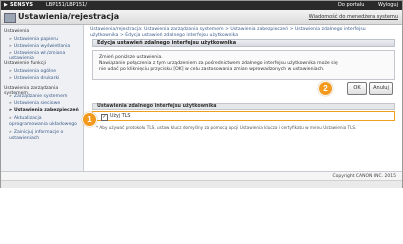  Describe the element at coordinates (32, 71) in the screenshot. I see `sidebar-item-general: » Ustawienia ogólne` at that location.